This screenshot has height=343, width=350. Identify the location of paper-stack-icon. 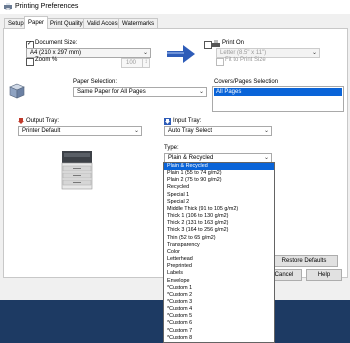
(17, 91).